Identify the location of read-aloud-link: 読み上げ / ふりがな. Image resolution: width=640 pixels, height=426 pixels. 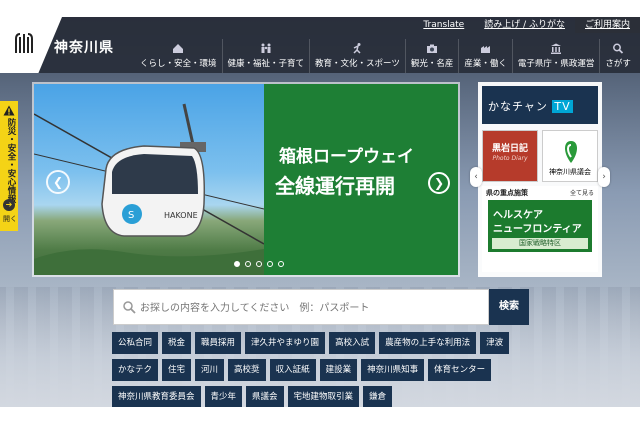
(524, 25).